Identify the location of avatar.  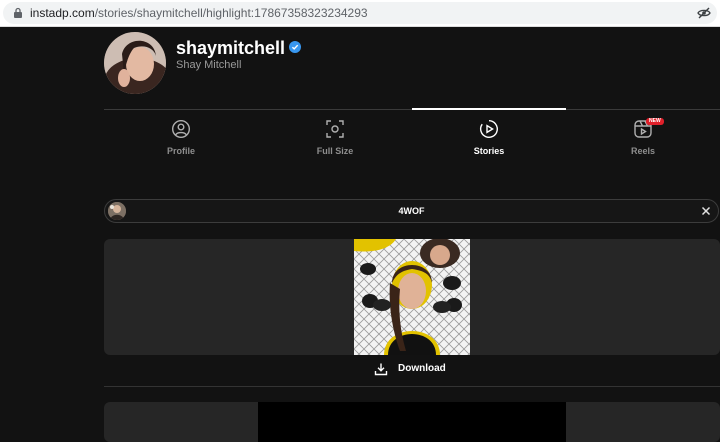
(135, 63).